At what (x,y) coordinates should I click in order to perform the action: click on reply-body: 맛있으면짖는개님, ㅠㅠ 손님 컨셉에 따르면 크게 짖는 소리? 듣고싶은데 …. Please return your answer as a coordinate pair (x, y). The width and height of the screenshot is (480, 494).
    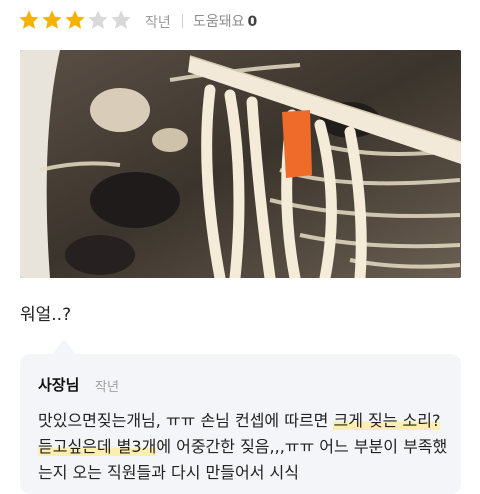
    Looking at the image, I should click on (248, 447).